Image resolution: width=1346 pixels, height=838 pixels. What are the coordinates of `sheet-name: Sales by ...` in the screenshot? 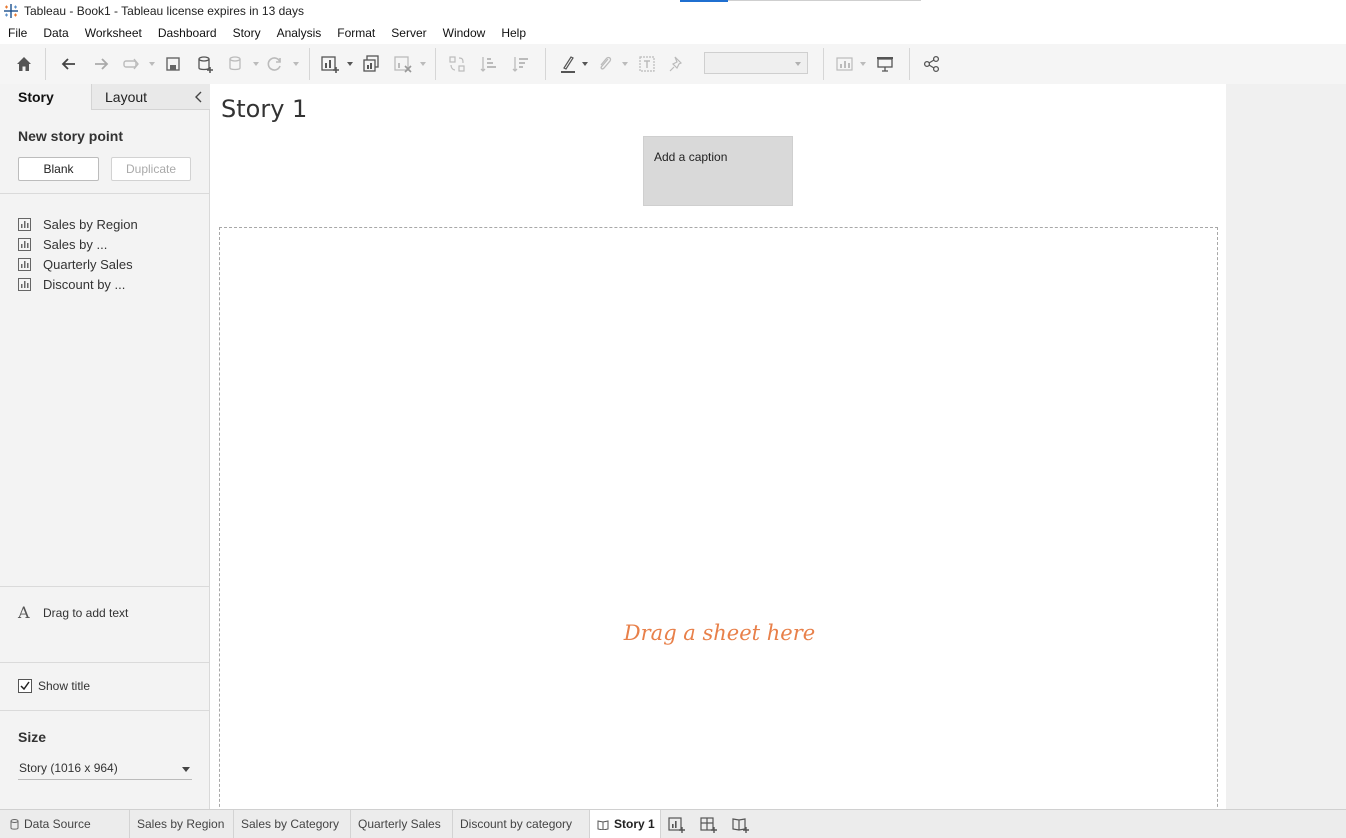 It's located at (75, 244).